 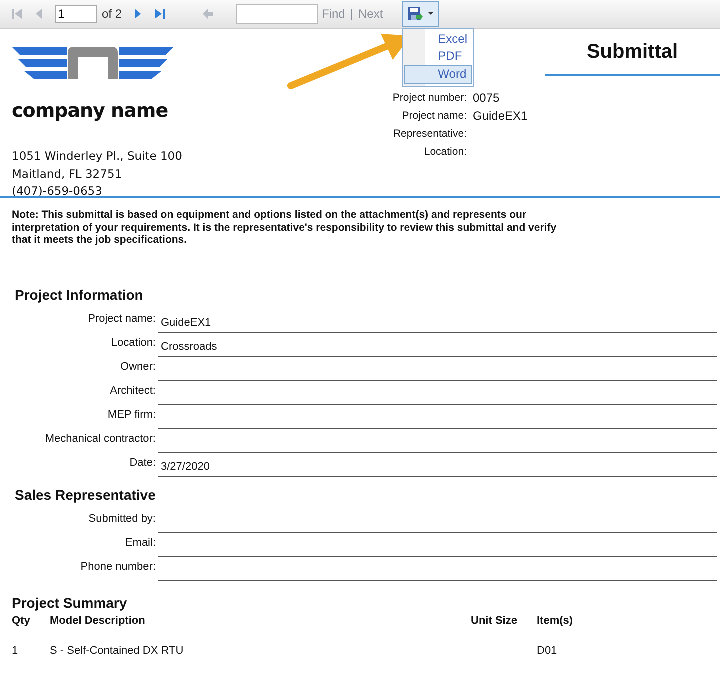 I want to click on menu-item: PDF, so click(x=438, y=56).